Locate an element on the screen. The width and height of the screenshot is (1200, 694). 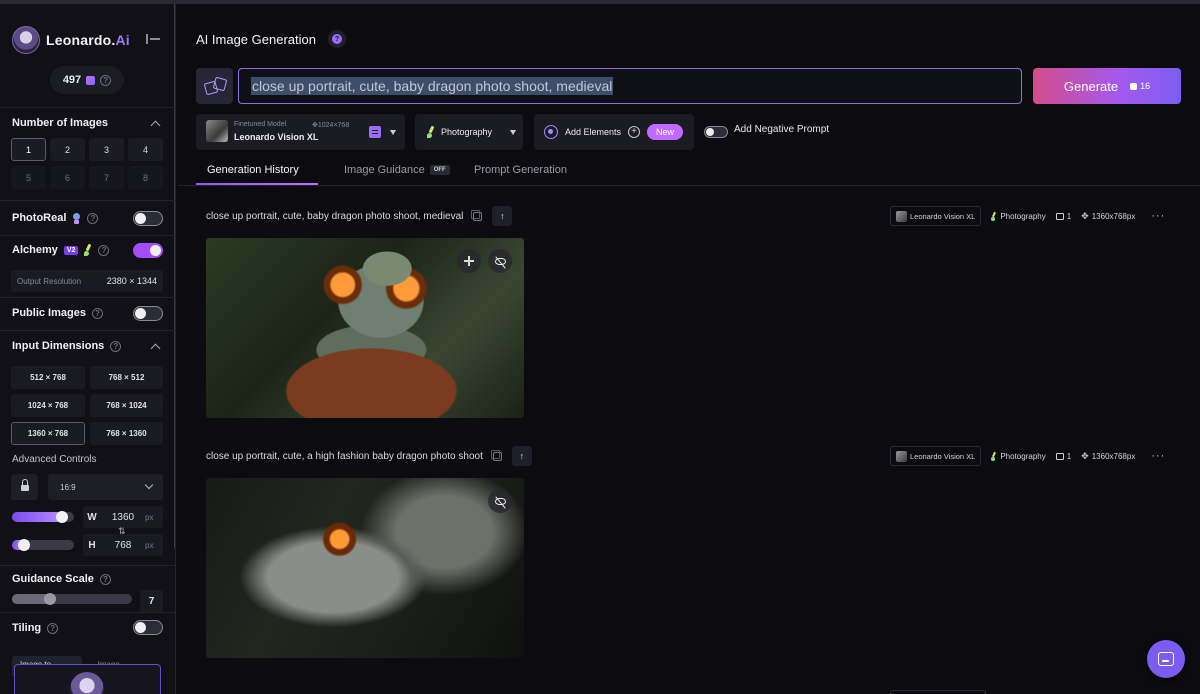
num-images-1: 1 is located at coordinates (28, 149).